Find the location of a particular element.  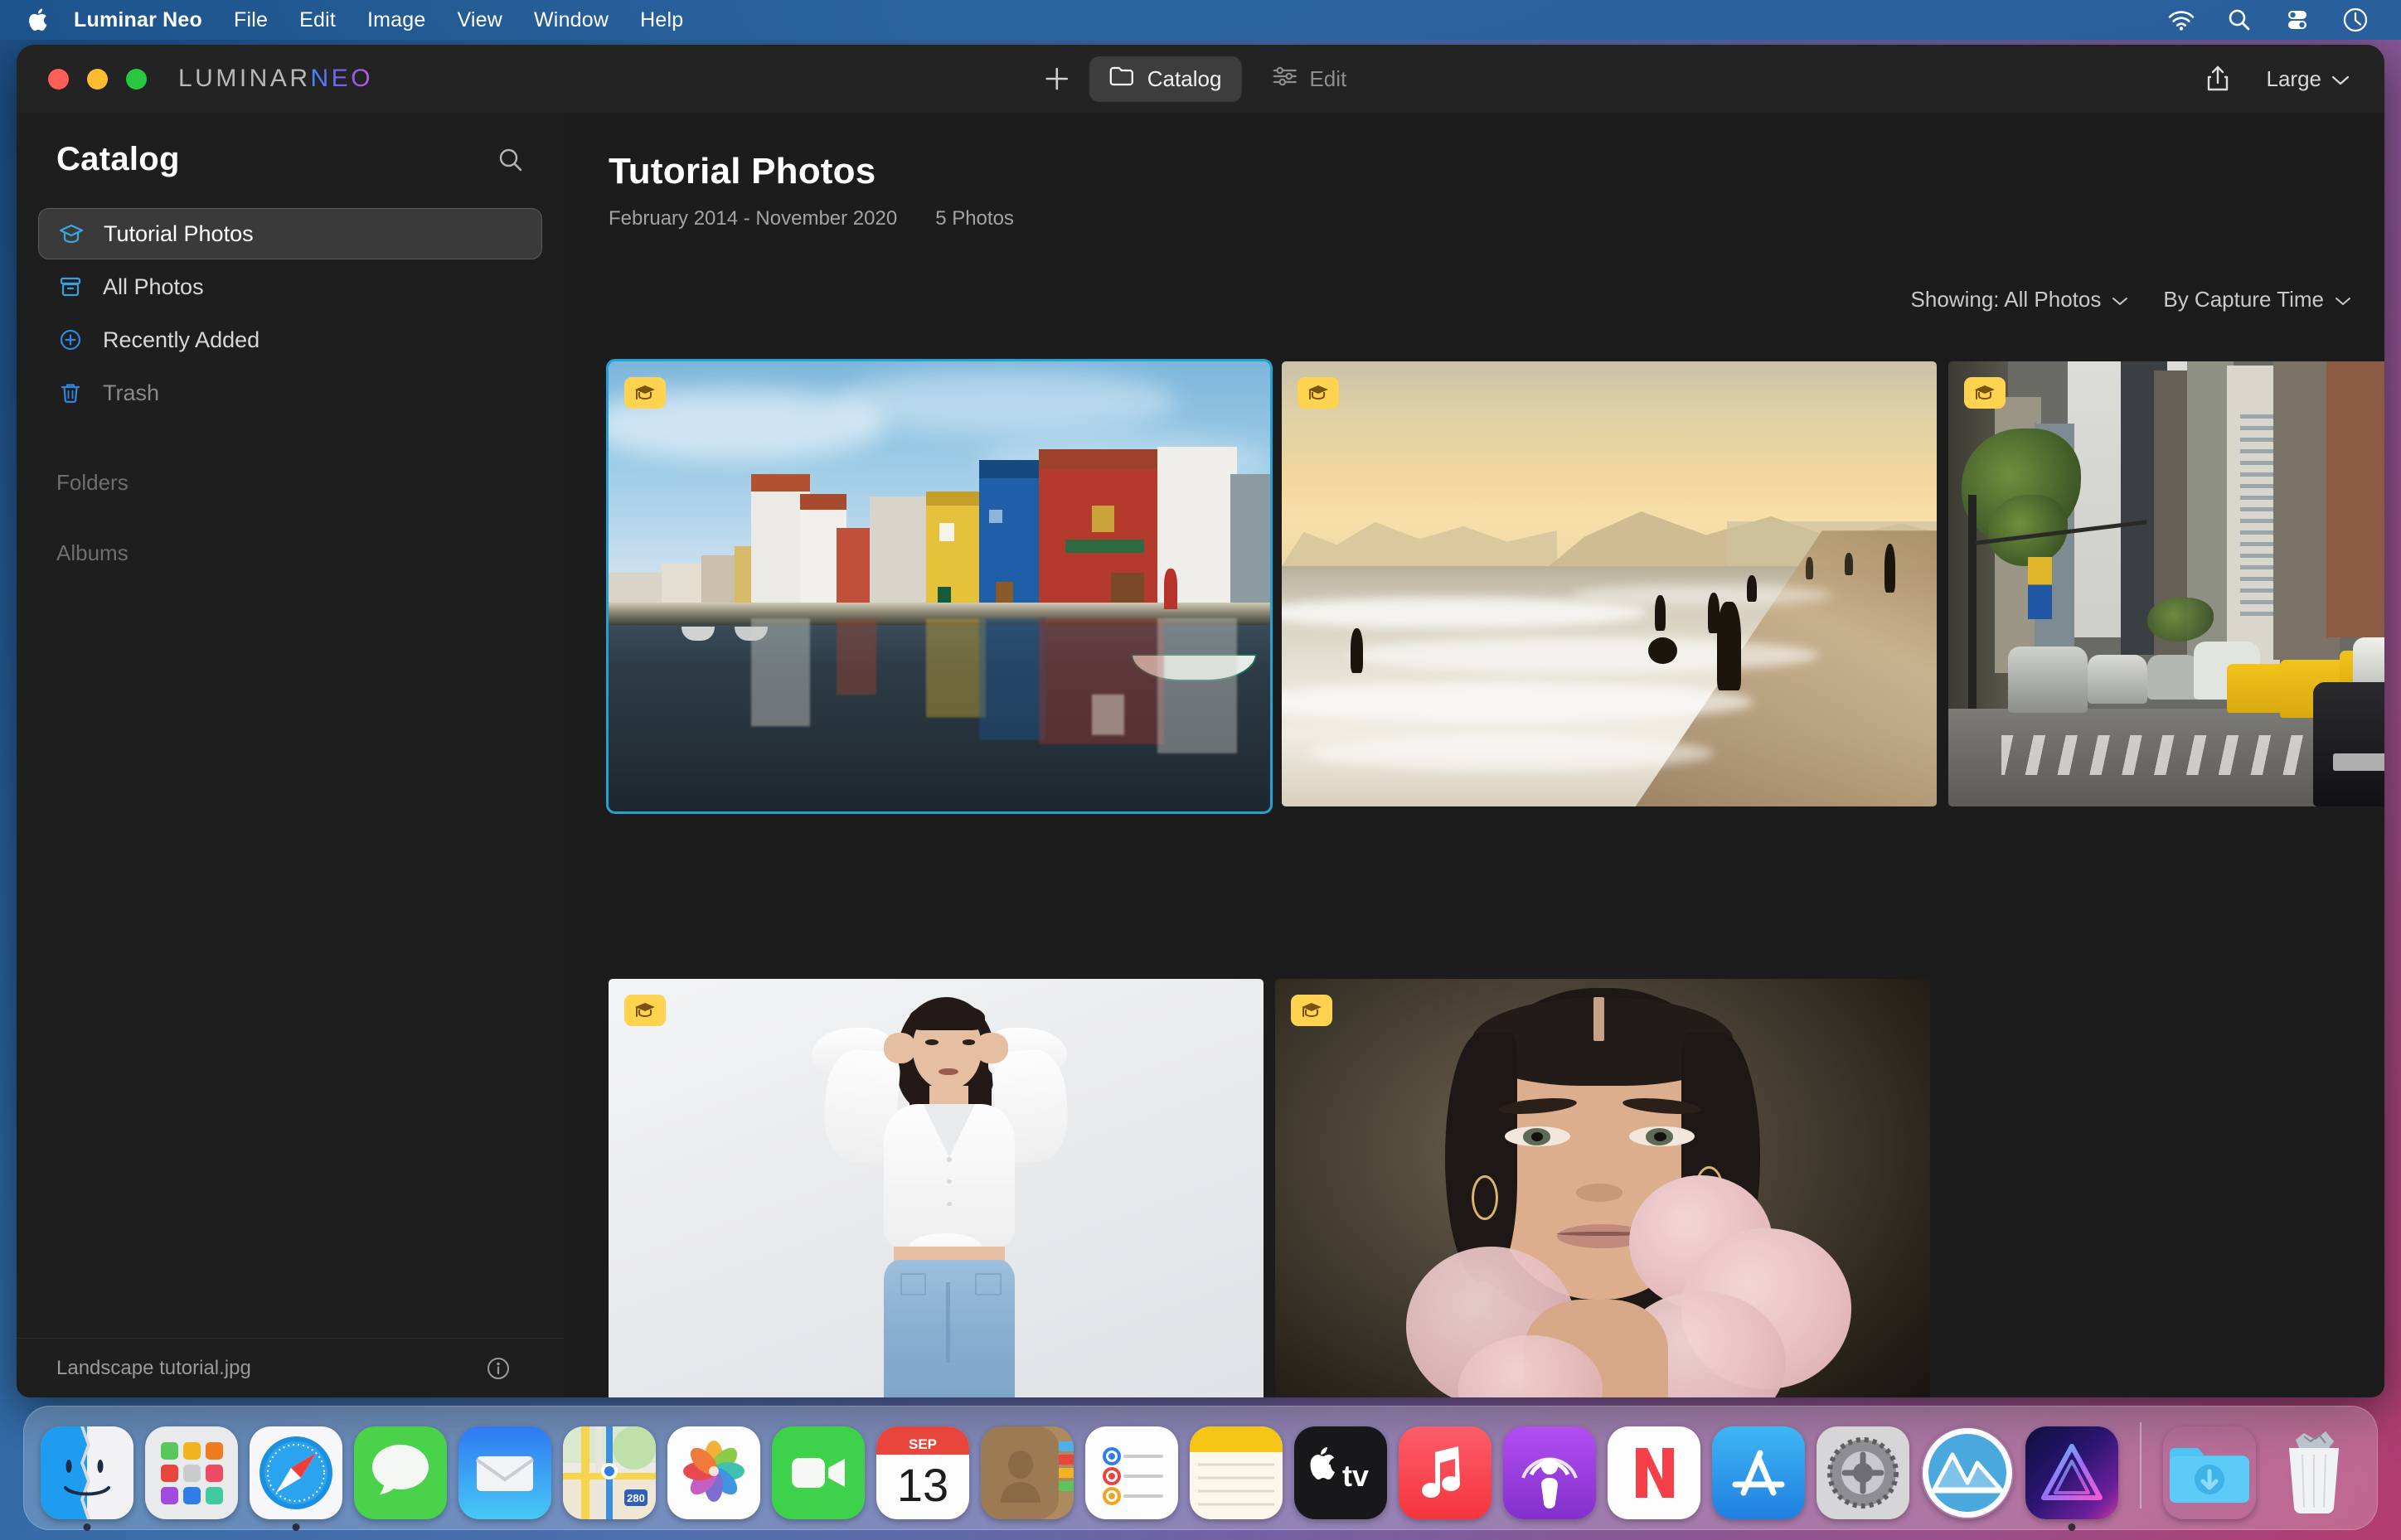

dock-item-mail is located at coordinates (505, 1473).